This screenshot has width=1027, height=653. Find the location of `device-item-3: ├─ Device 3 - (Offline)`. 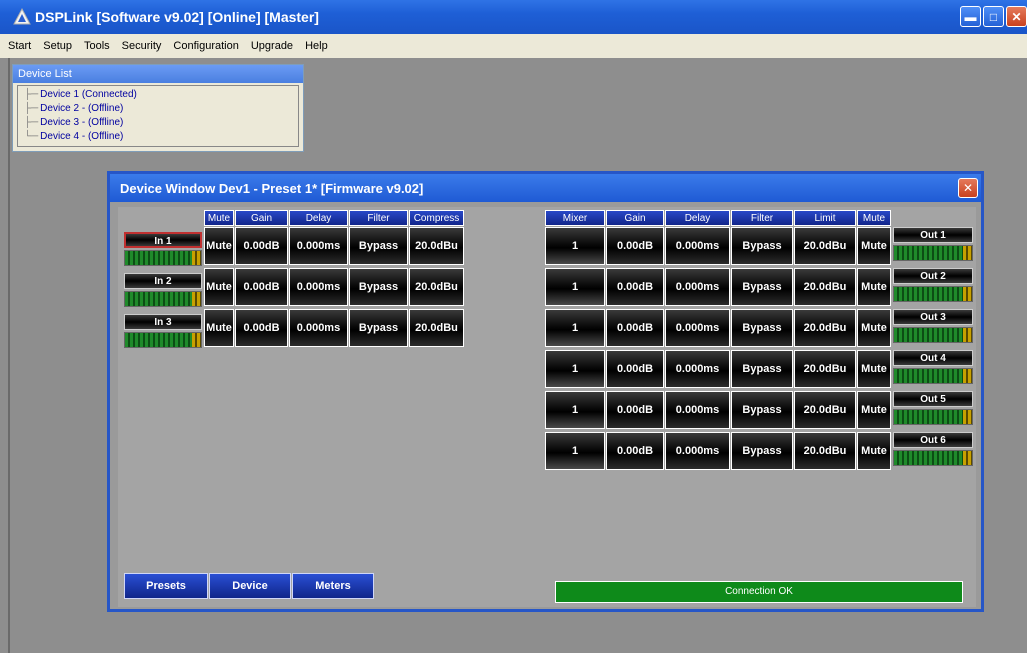

device-item-3: ├─ Device 3 - (Offline) is located at coordinates (158, 123).